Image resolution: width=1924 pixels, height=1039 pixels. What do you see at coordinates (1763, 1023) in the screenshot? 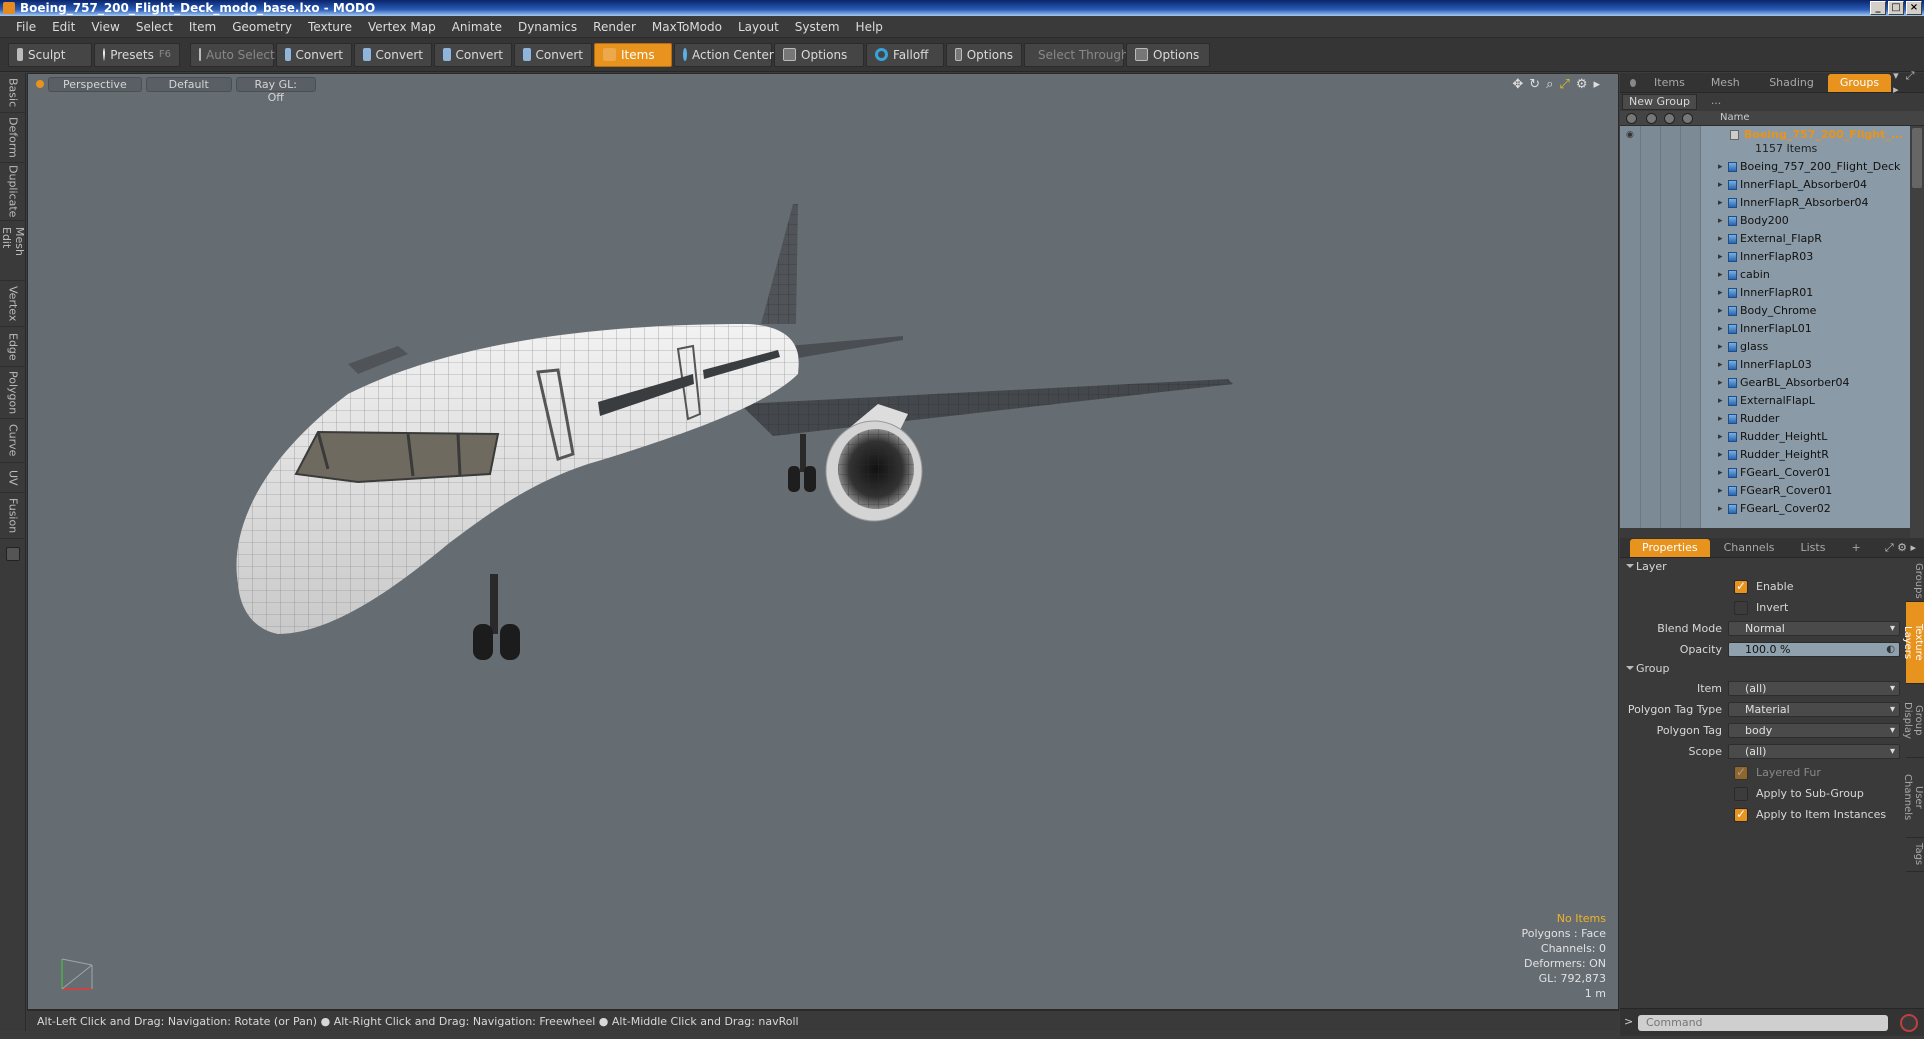
I see `command-input: Command` at bounding box center [1763, 1023].